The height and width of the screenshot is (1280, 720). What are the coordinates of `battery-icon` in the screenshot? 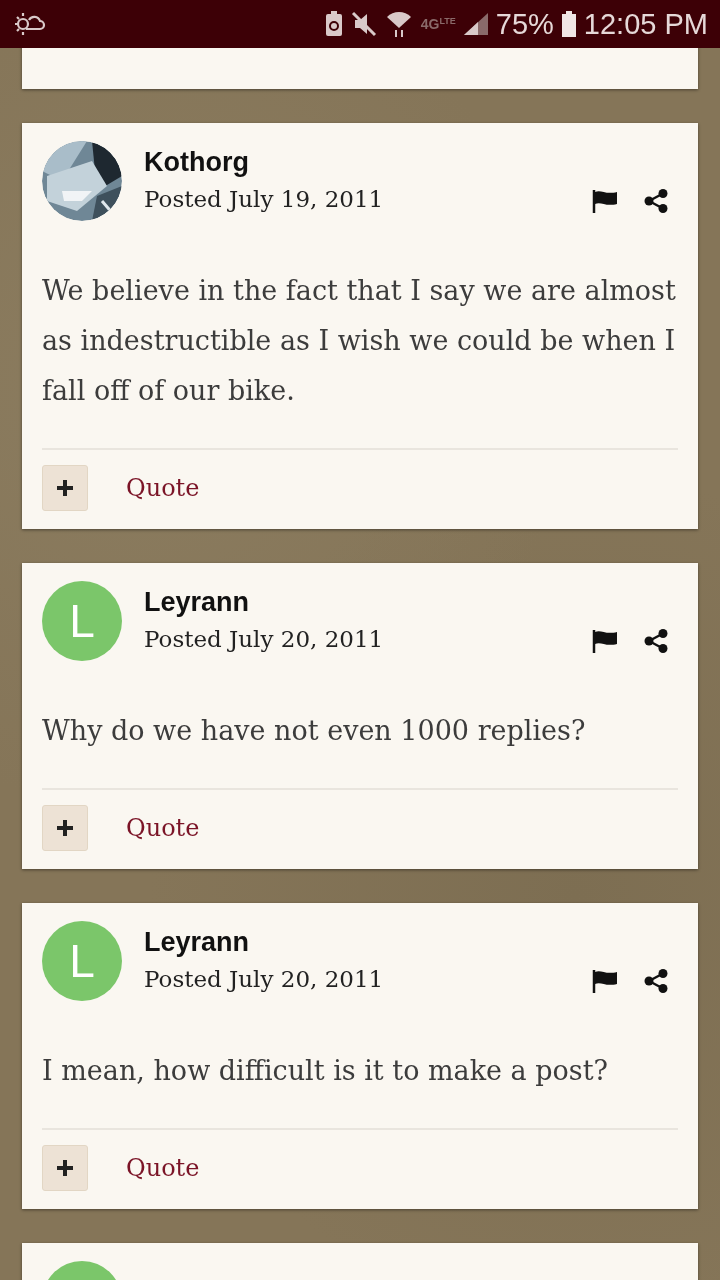 It's located at (568, 24).